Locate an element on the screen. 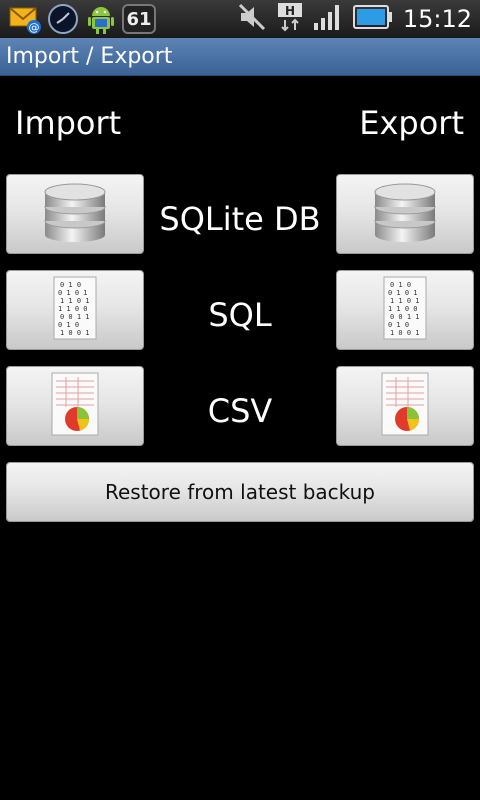 The width and height of the screenshot is (480, 800). import-sqlite-button is located at coordinates (75, 214).